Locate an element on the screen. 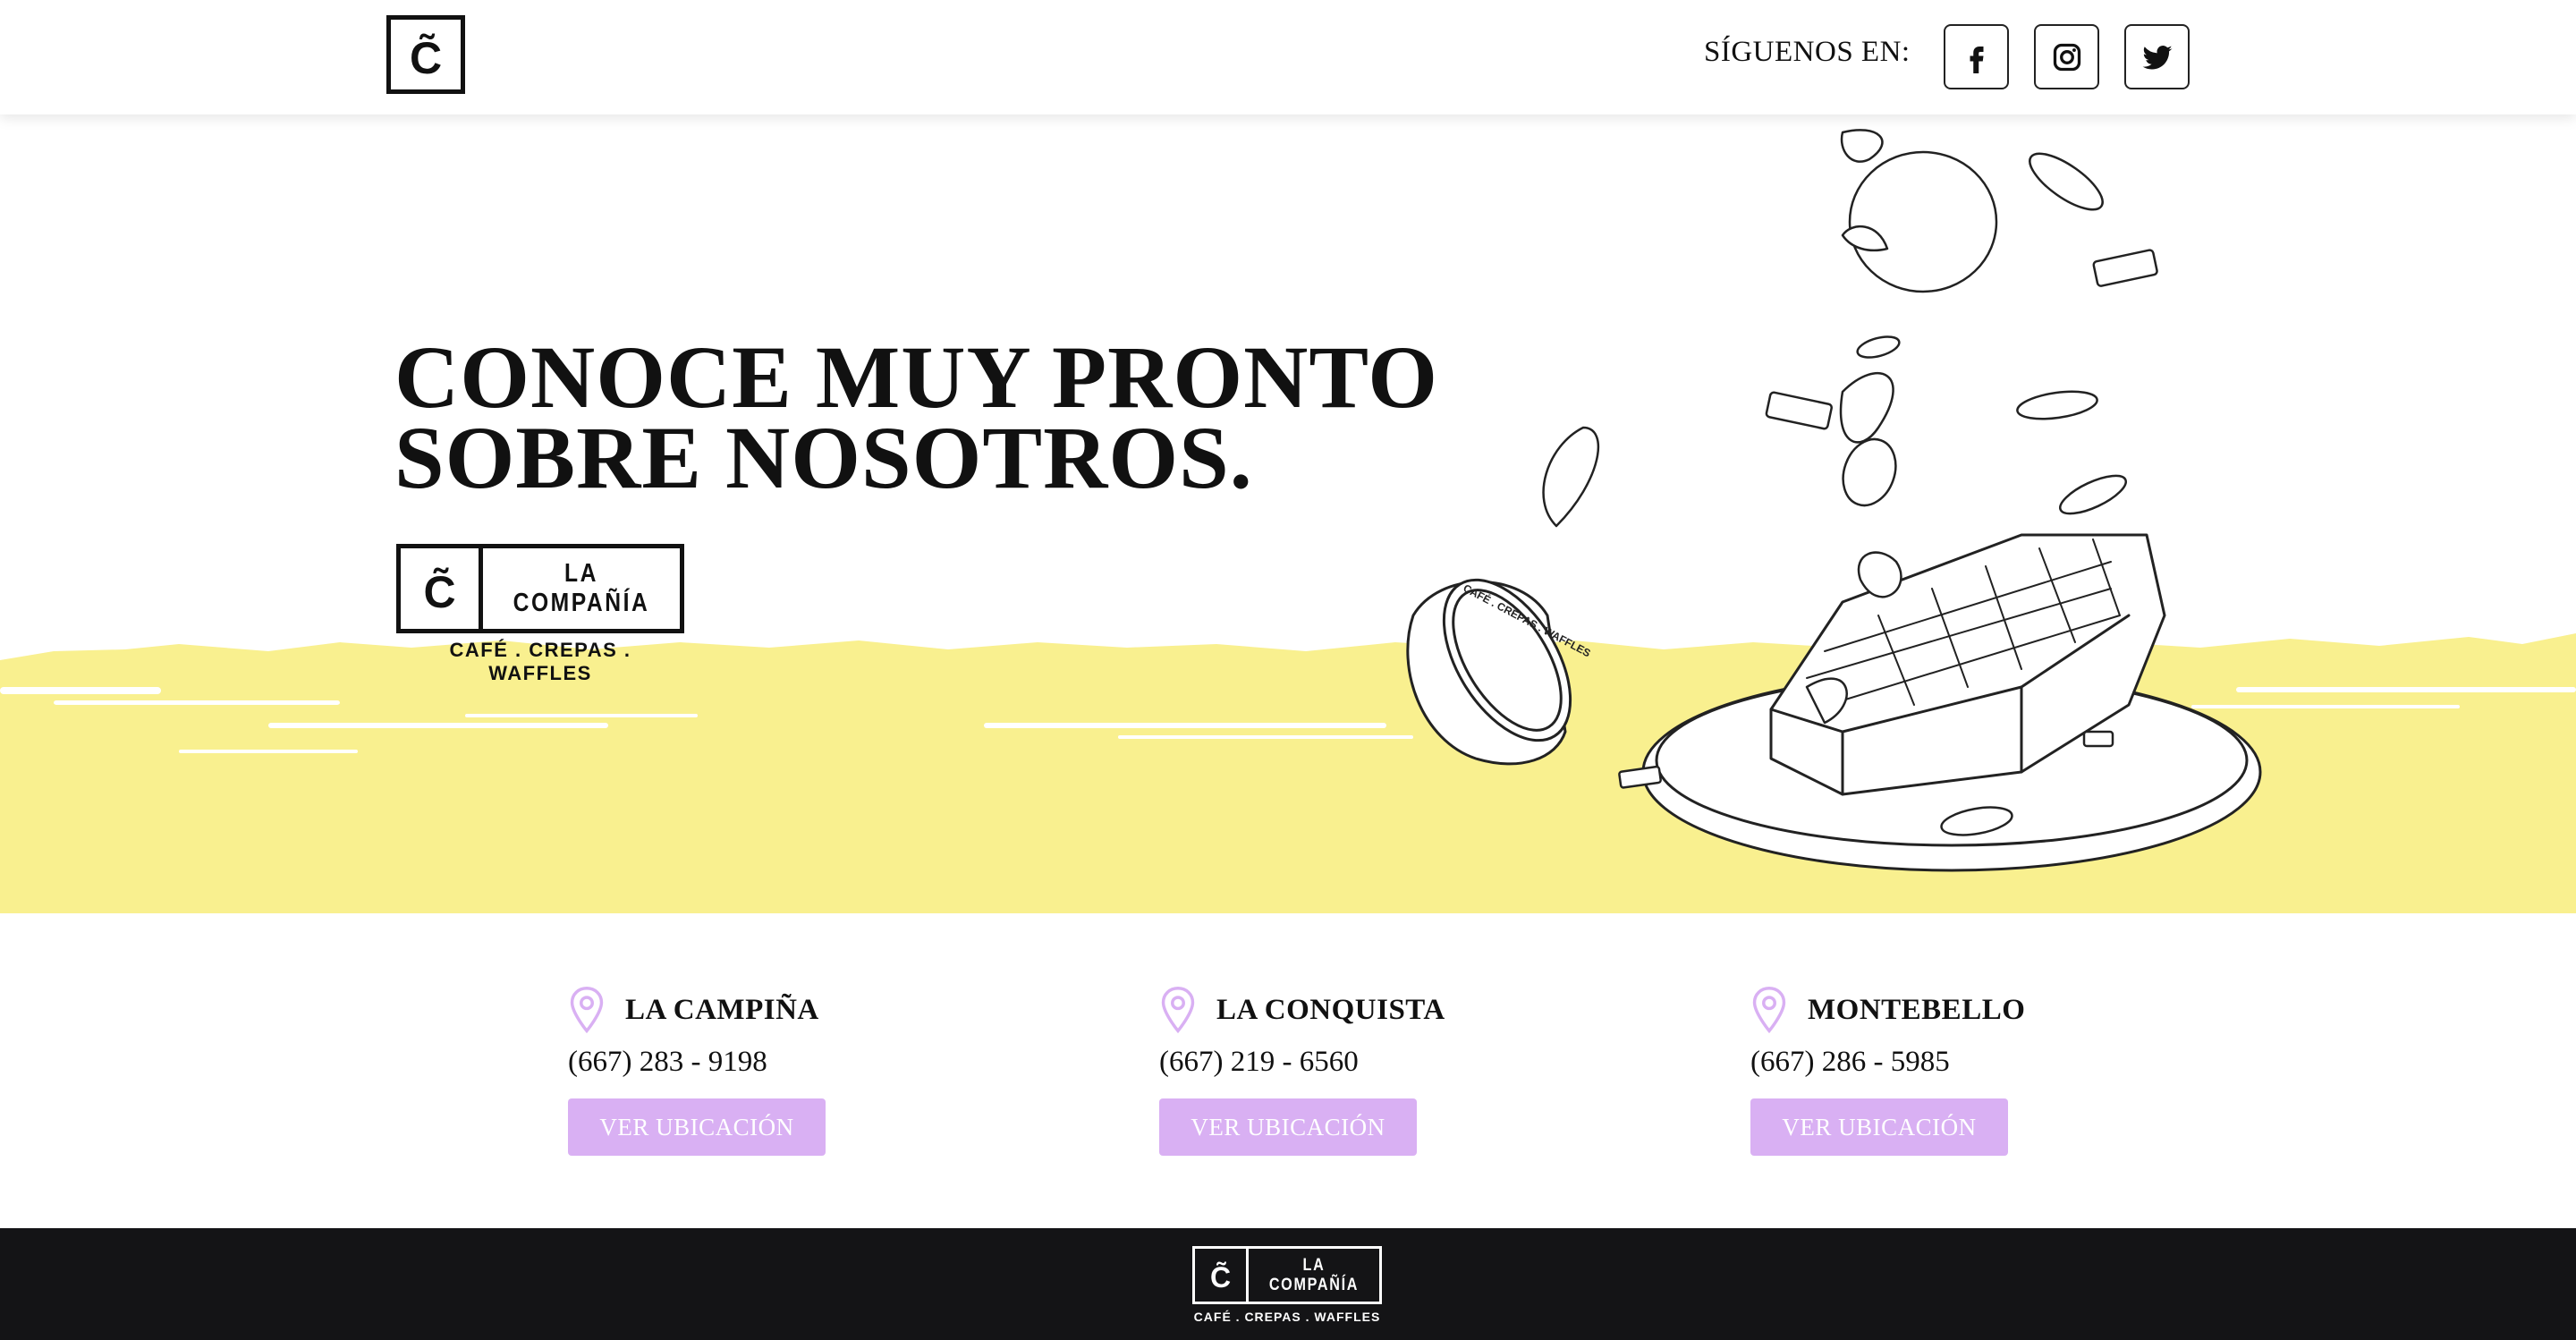  twitter-icon is located at coordinates (2157, 57).